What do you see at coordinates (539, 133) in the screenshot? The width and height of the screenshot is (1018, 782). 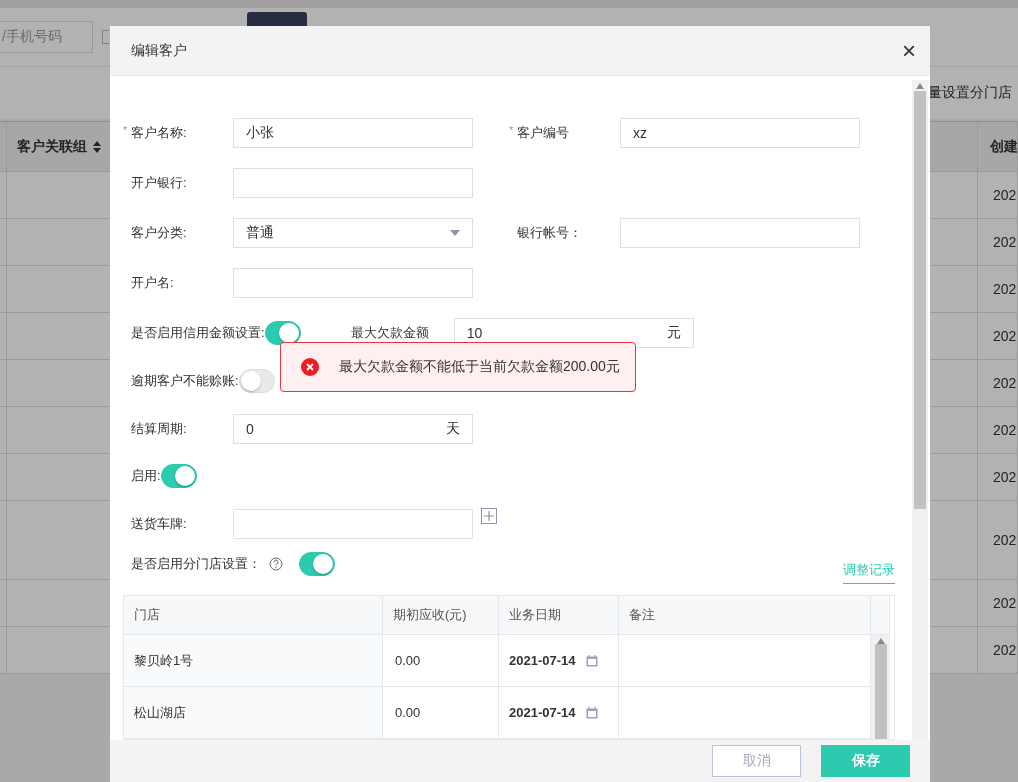 I see `field-label: * 客户编号` at bounding box center [539, 133].